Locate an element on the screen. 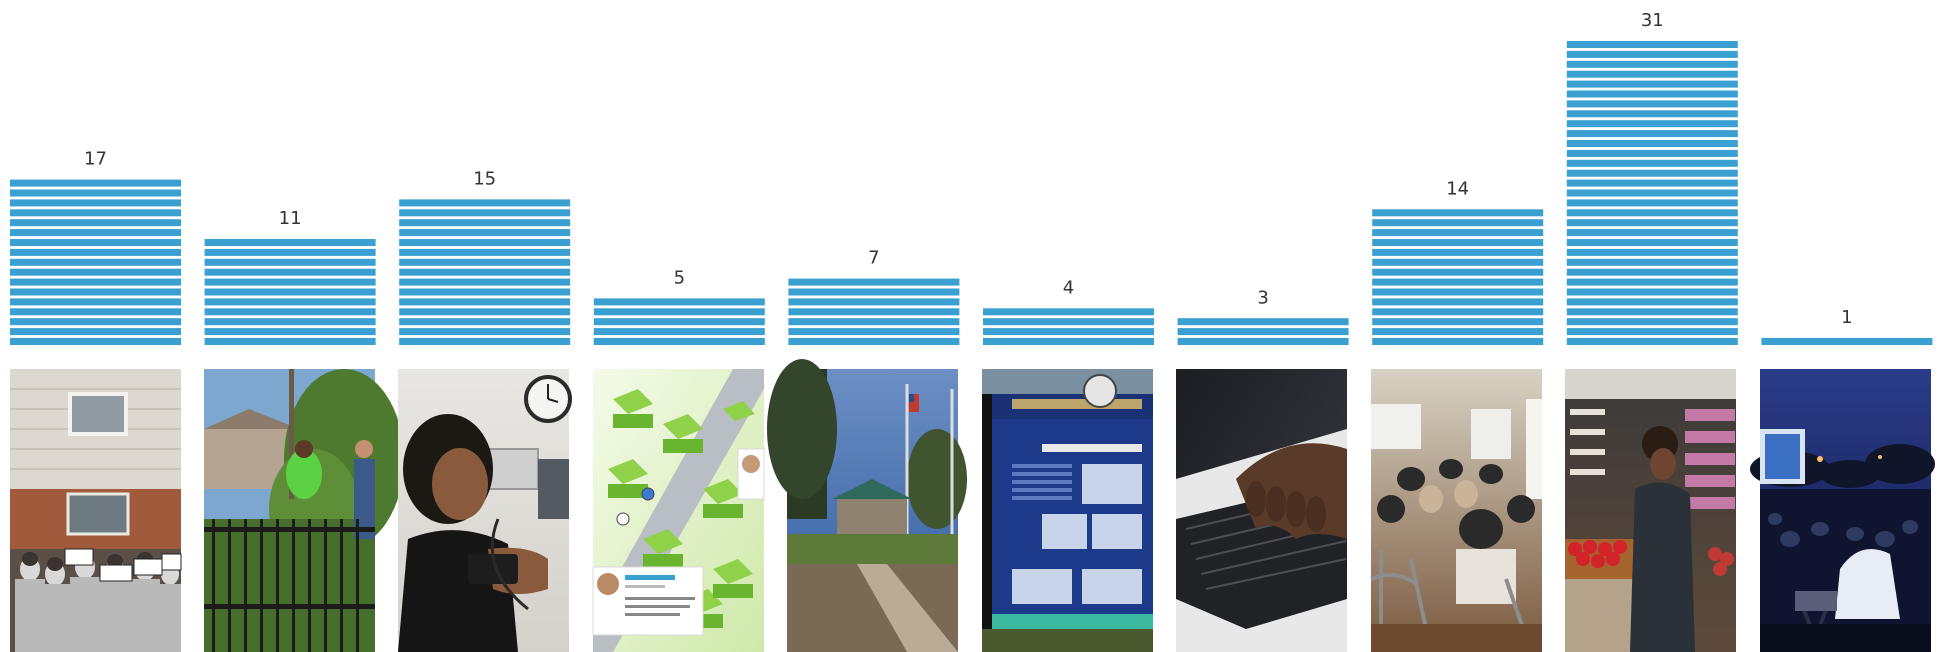 The height and width of the screenshot is (652, 1939). value-label-7: 3 is located at coordinates (1262, 297).